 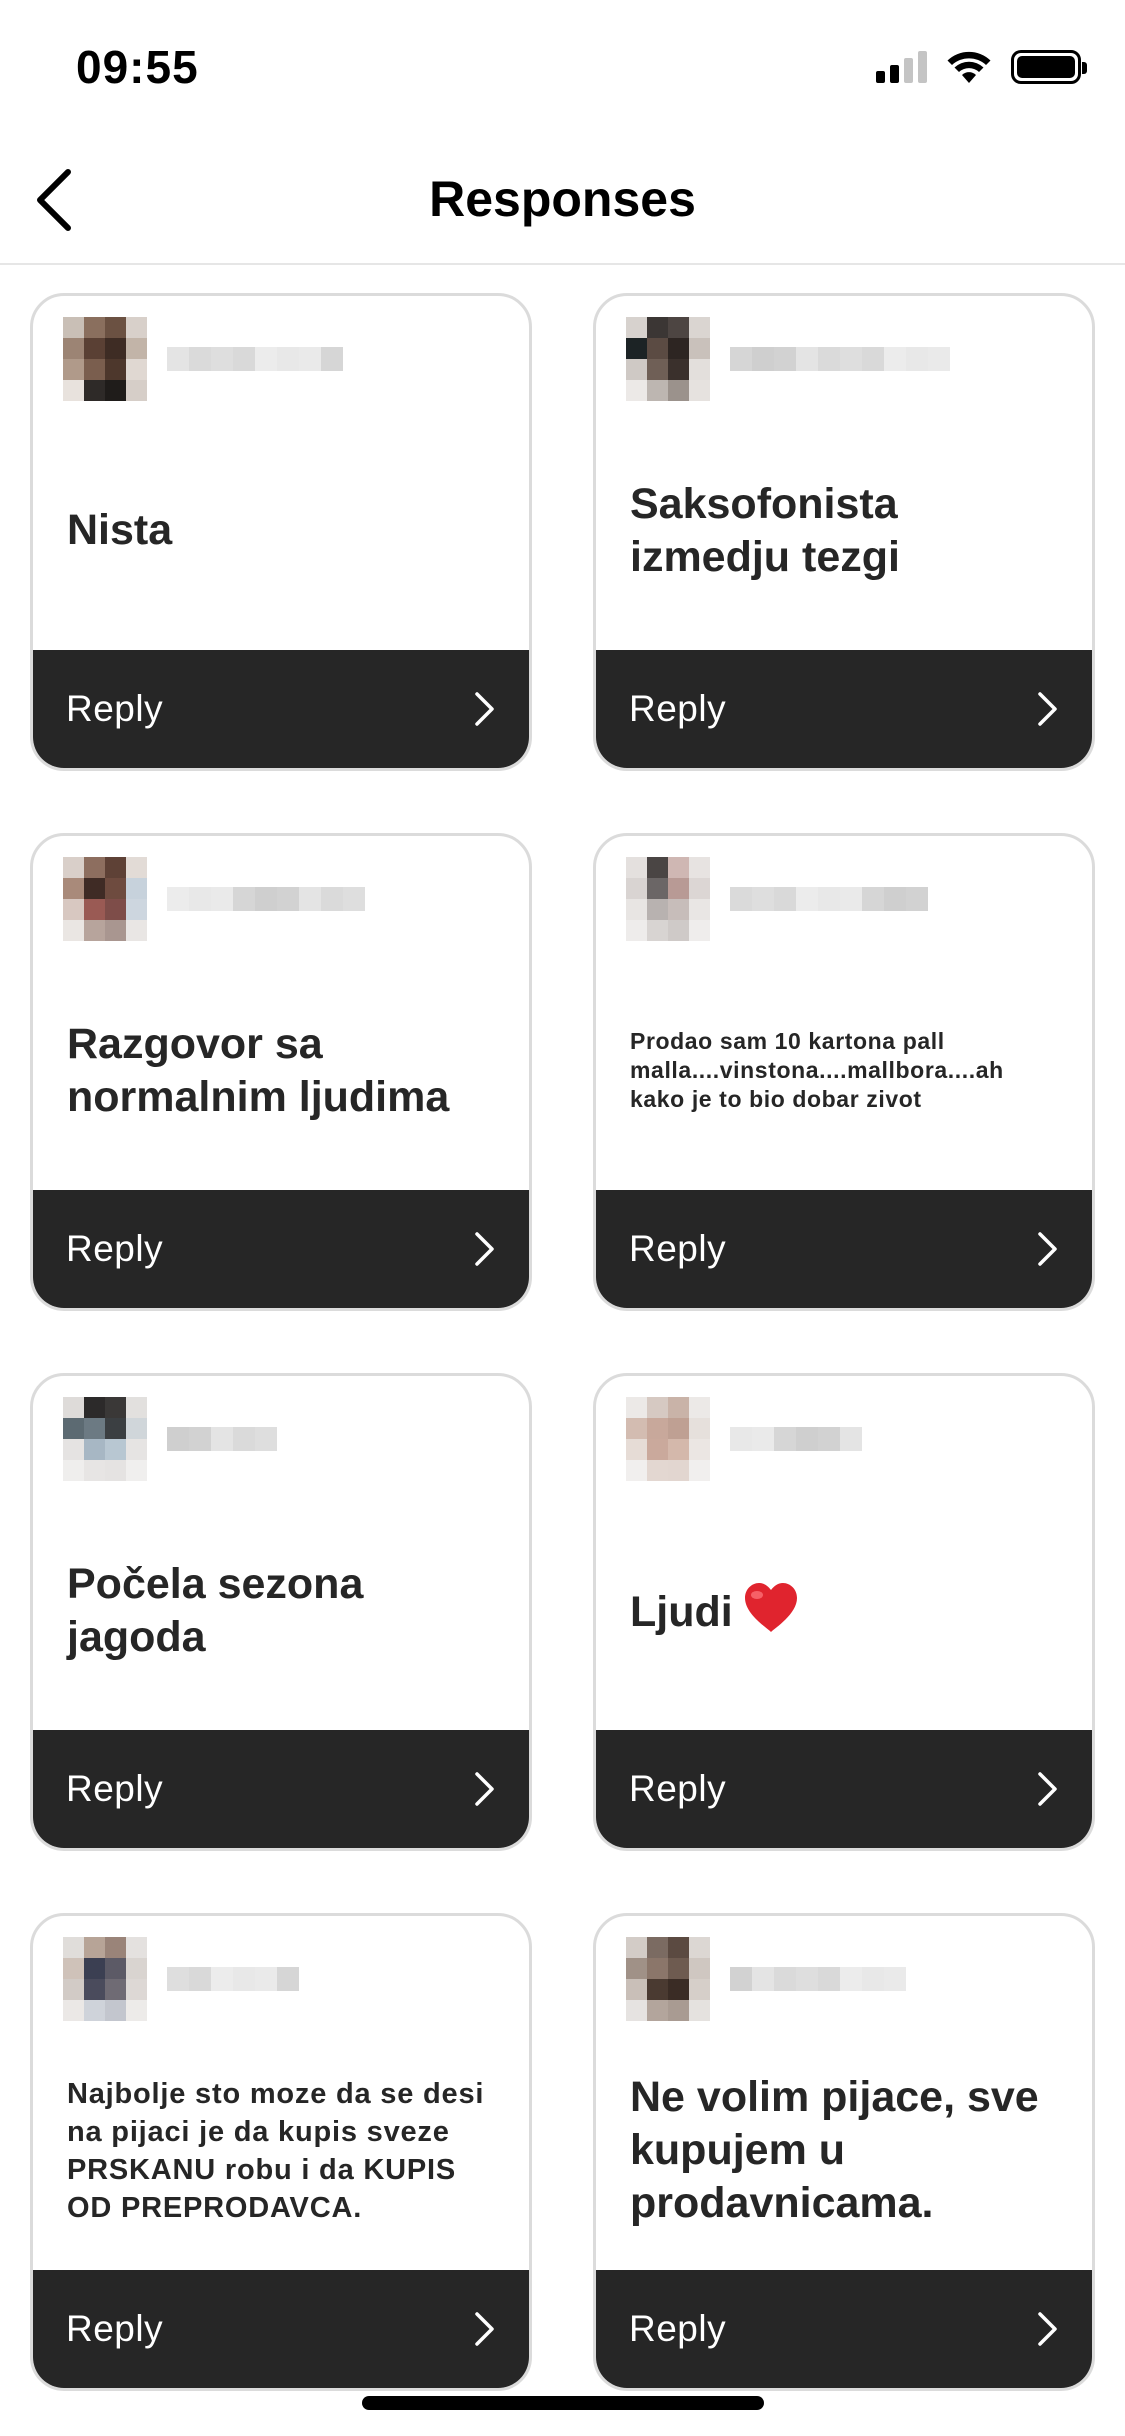 I want to click on response-text: Počela sezona jagoda, so click(x=283, y=1611).